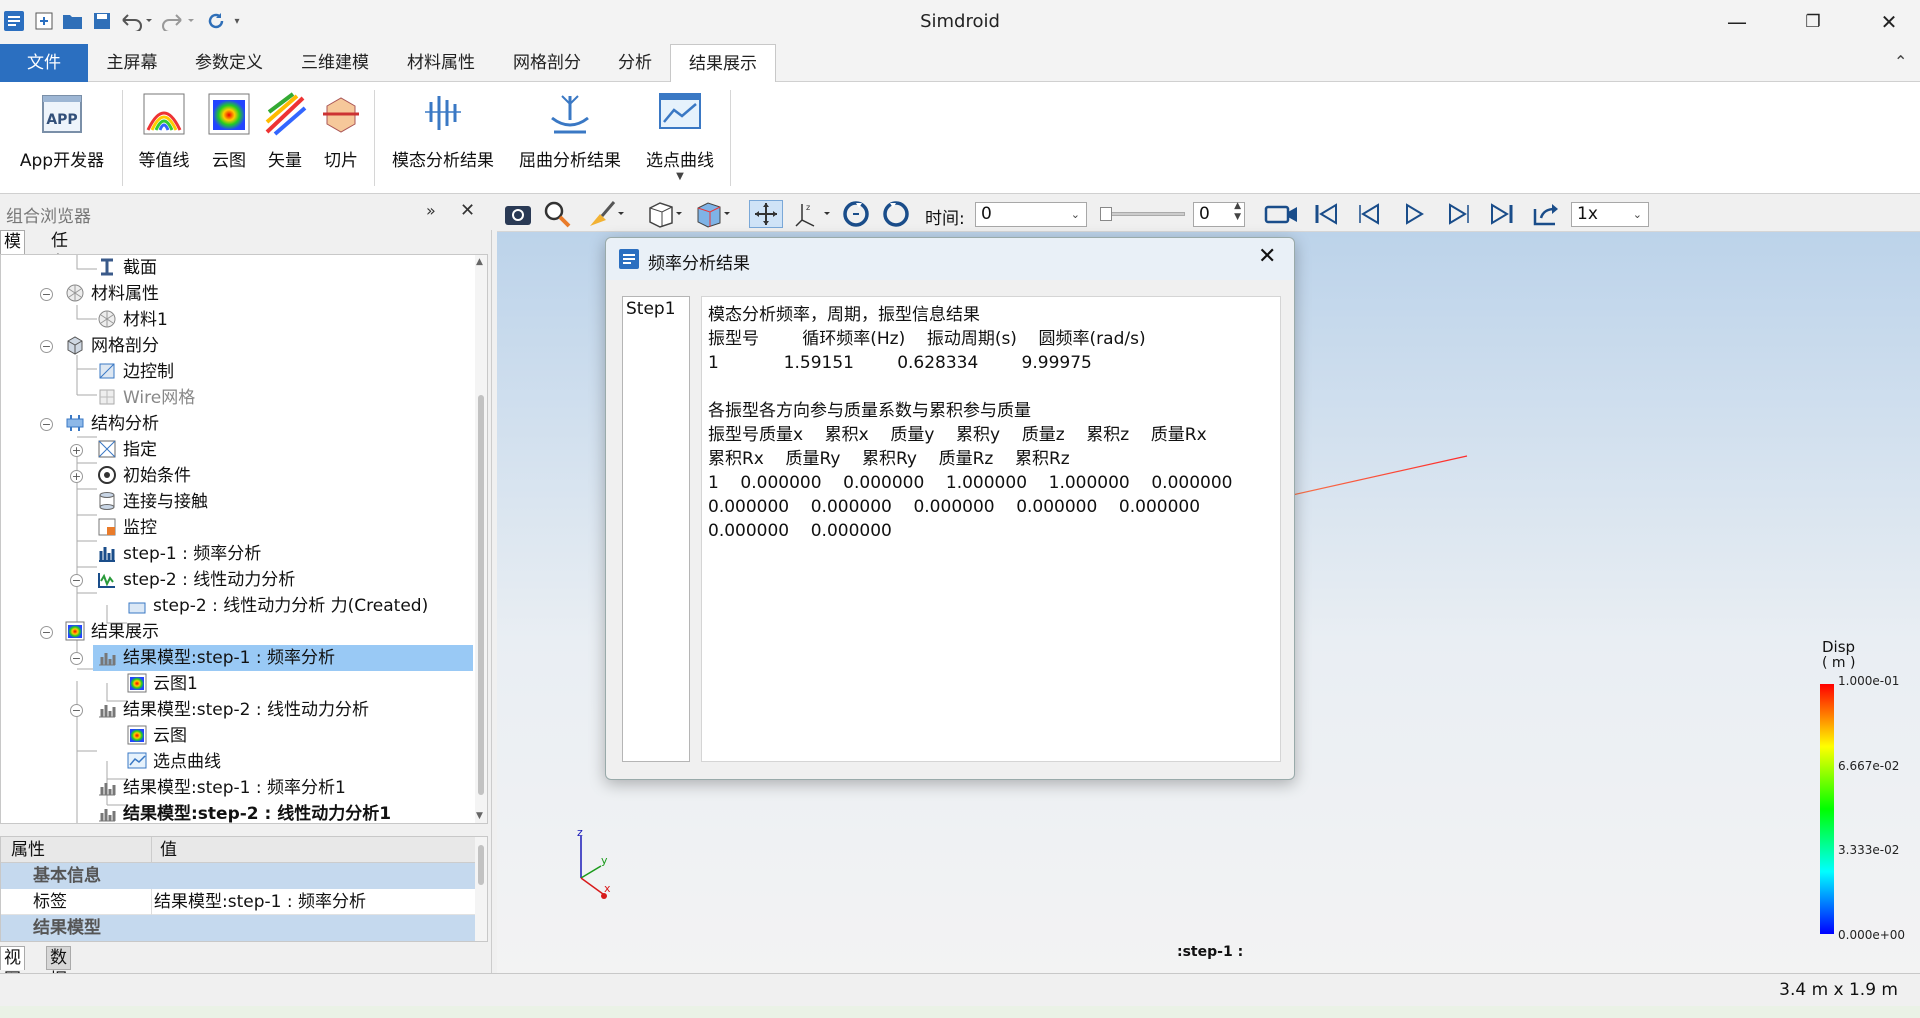 This screenshot has height=1018, width=1920. Describe the element at coordinates (229, 137) in the screenshot. I see `cloud-map-button: 云图` at that location.